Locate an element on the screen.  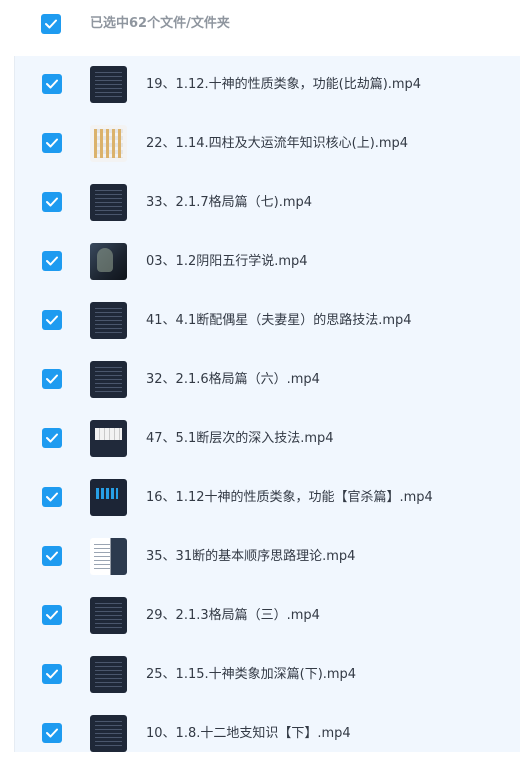
file-name: 22、1.14.四柱及大运流年知识核心(上).mp4 is located at coordinates (277, 143).